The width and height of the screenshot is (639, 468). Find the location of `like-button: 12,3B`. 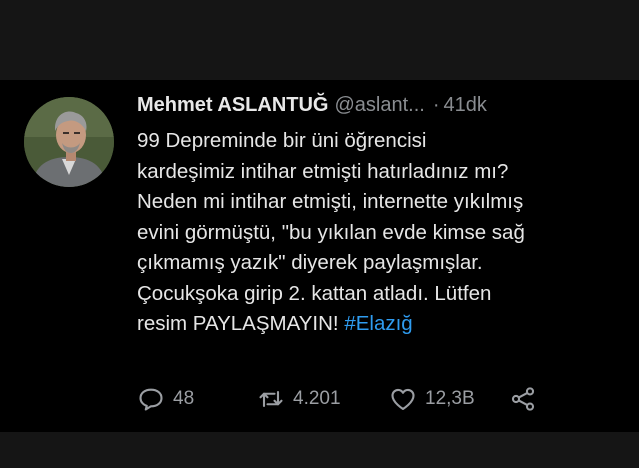

like-button: 12,3B is located at coordinates (432, 399).